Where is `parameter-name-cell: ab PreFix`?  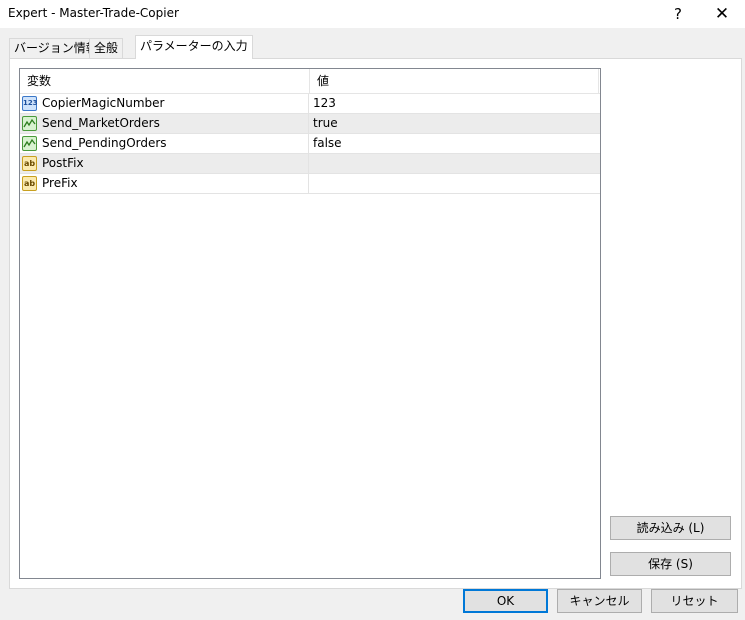 parameter-name-cell: ab PreFix is located at coordinates (164, 183).